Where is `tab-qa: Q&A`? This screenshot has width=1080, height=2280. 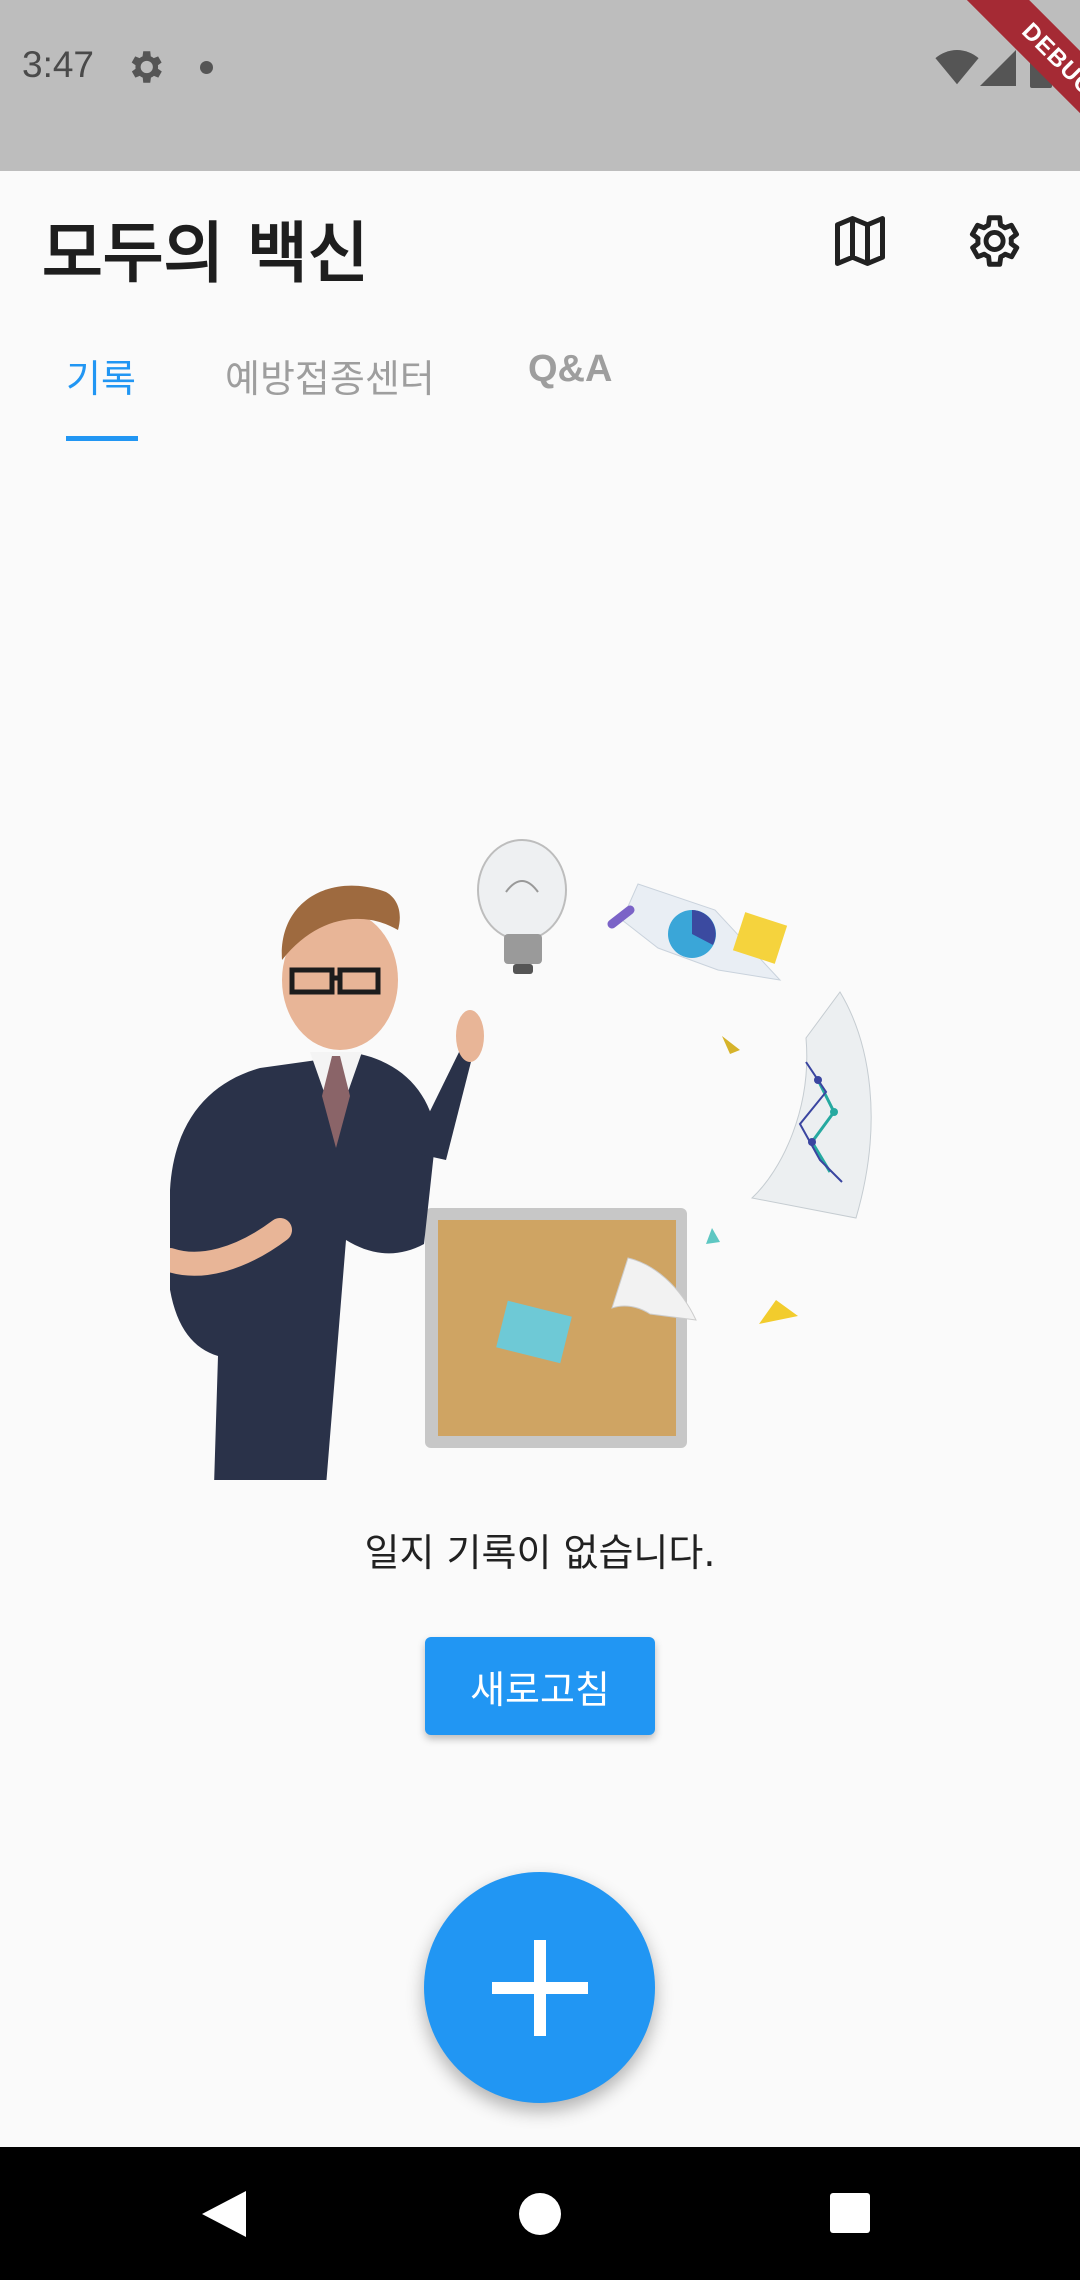 tab-qa: Q&A is located at coordinates (570, 369).